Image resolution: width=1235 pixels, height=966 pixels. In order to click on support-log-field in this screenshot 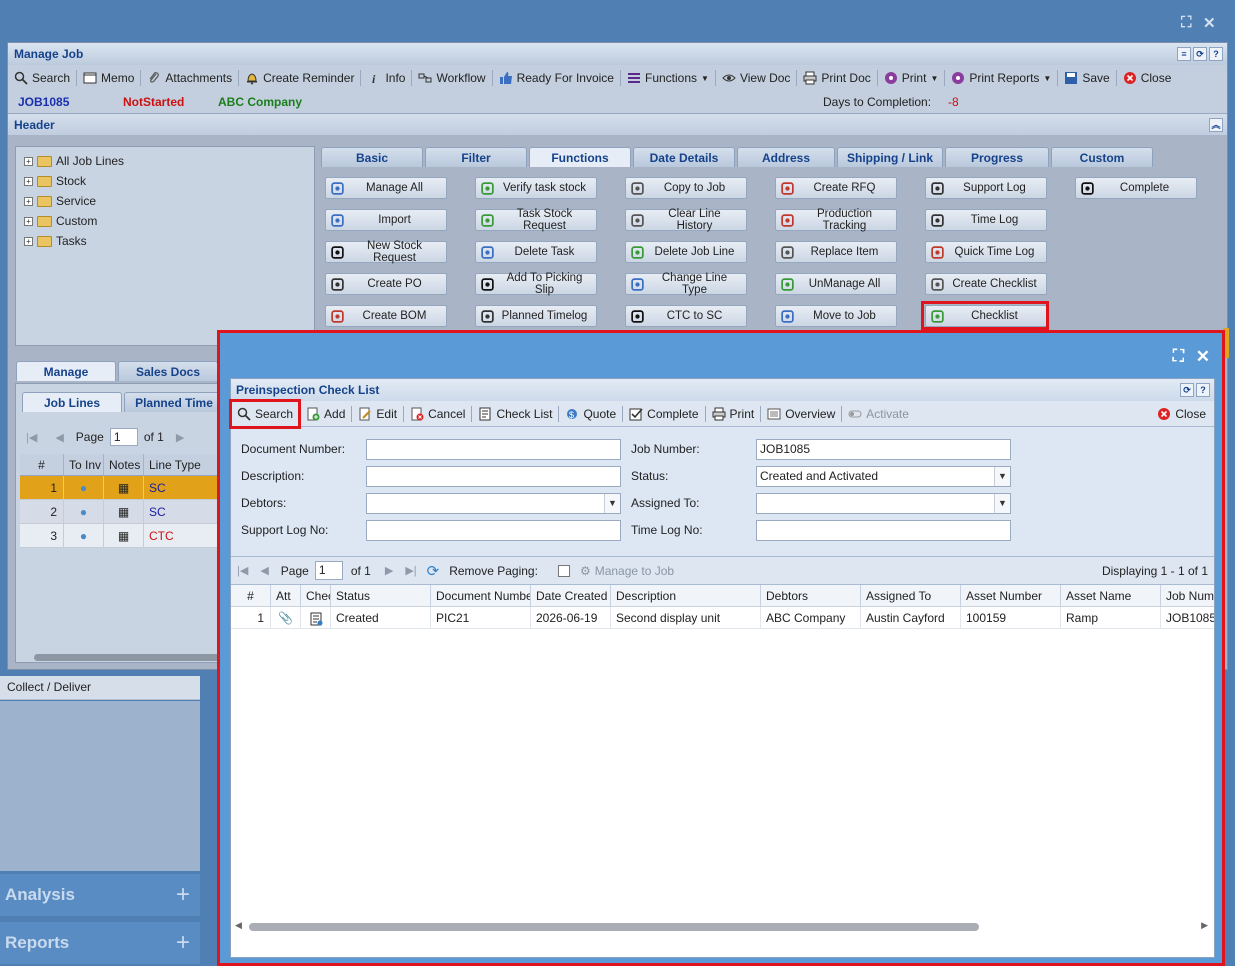, I will do `click(493, 530)`.